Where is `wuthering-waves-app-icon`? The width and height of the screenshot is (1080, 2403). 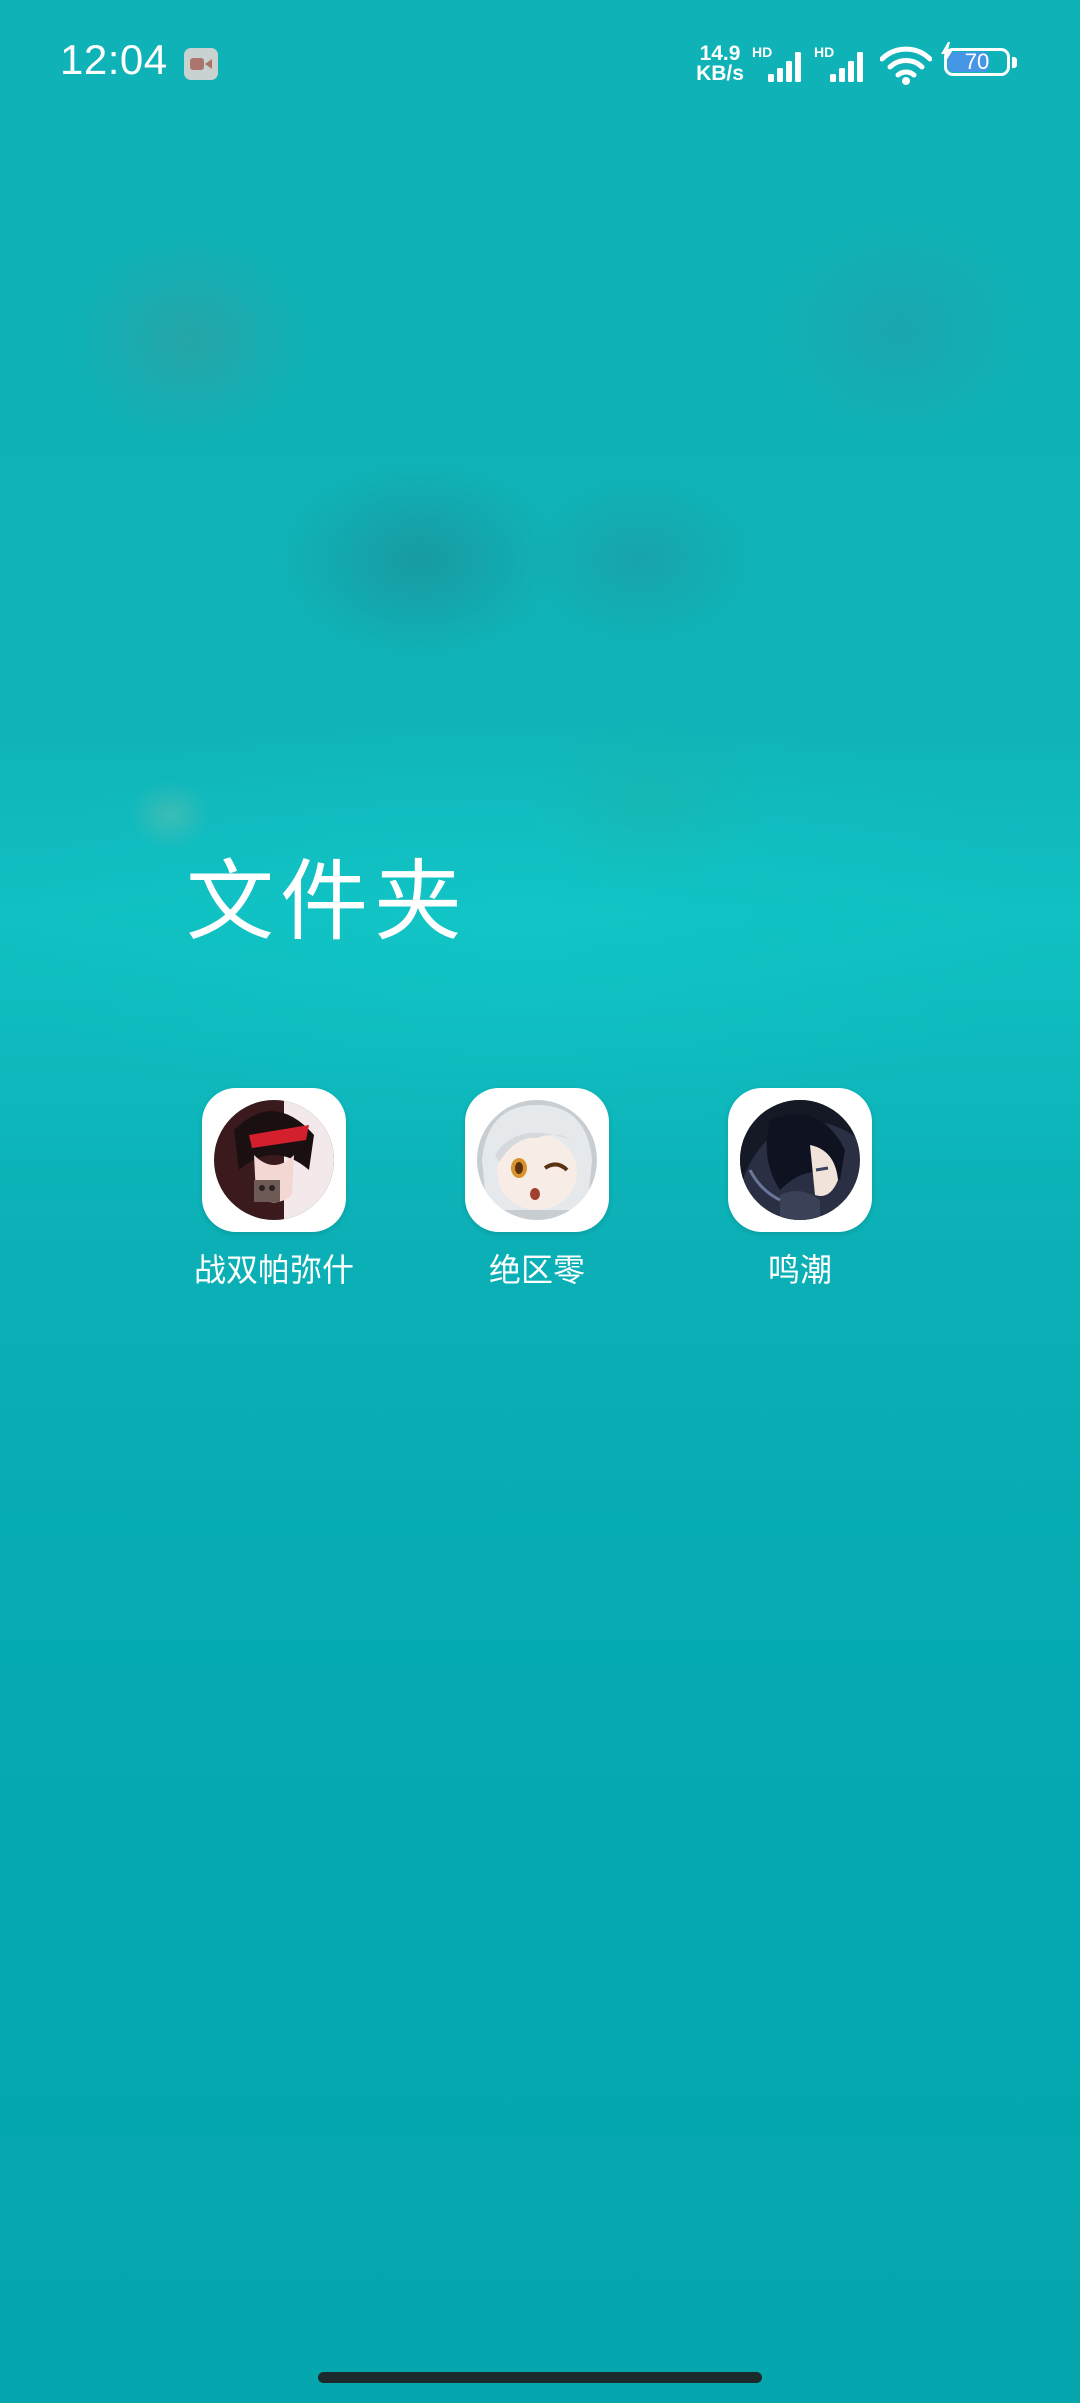 wuthering-waves-app-icon is located at coordinates (800, 1160).